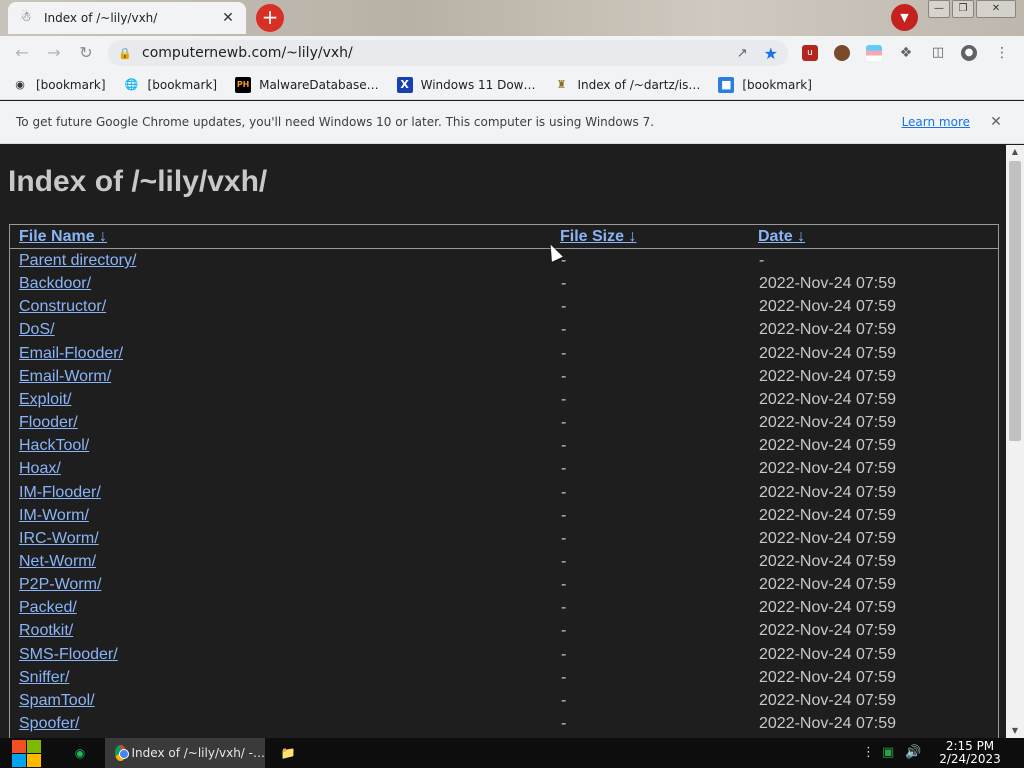 The image size is (1024, 768). What do you see at coordinates (22, 53) in the screenshot?
I see `back-arrow-icon: ←` at bounding box center [22, 53].